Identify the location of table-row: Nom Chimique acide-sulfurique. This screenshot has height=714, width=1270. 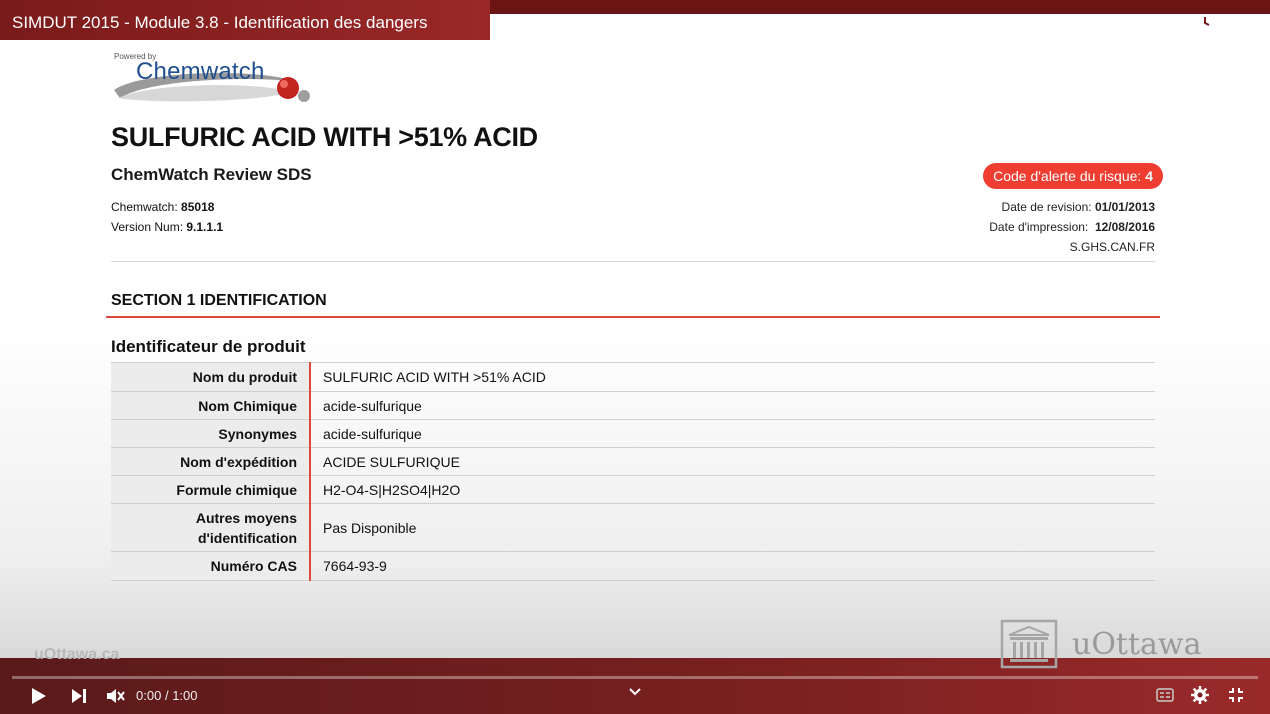
(633, 405).